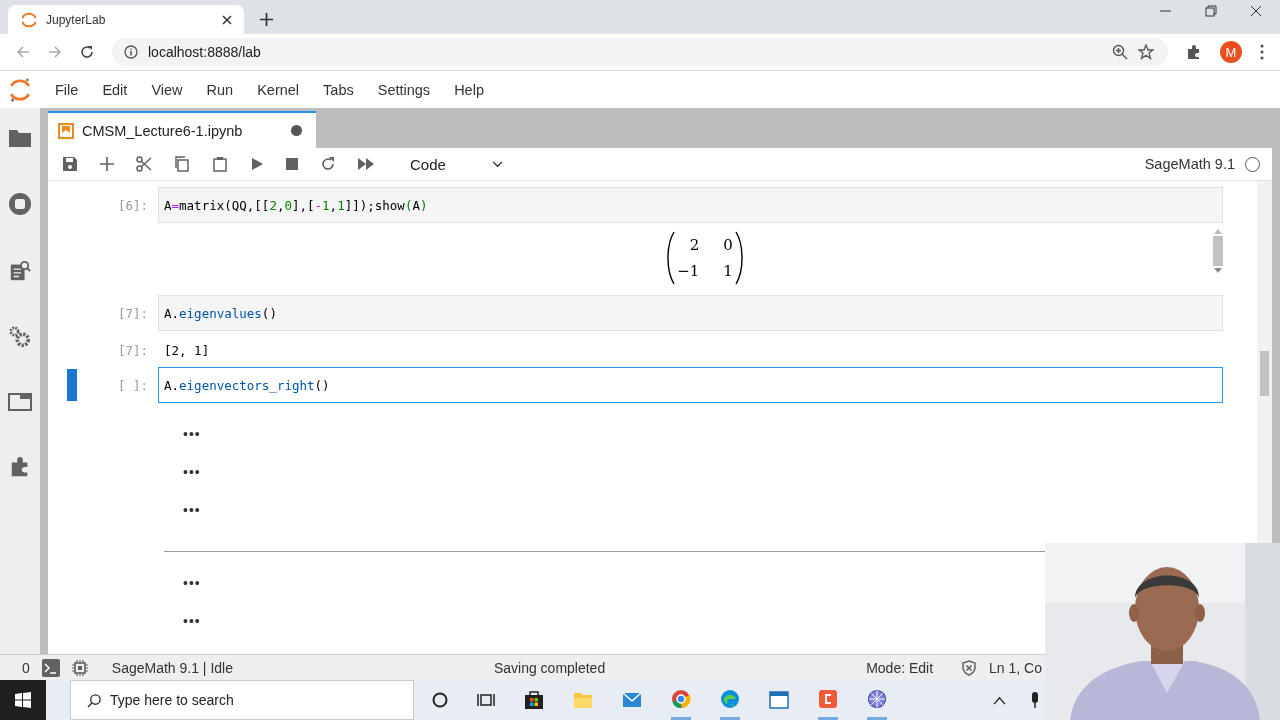  What do you see at coordinates (1015, 667) in the screenshot?
I see `cursor-position: Ln 1, Co` at bounding box center [1015, 667].